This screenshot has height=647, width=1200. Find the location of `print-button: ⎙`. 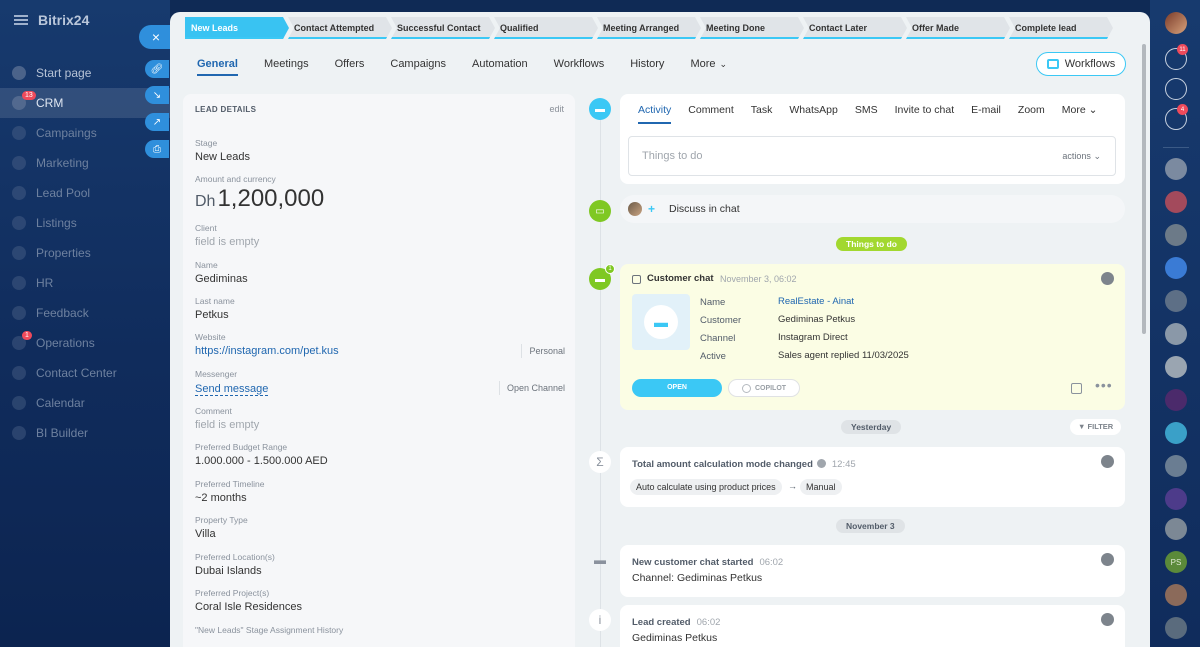

print-button: ⎙ is located at coordinates (157, 149).